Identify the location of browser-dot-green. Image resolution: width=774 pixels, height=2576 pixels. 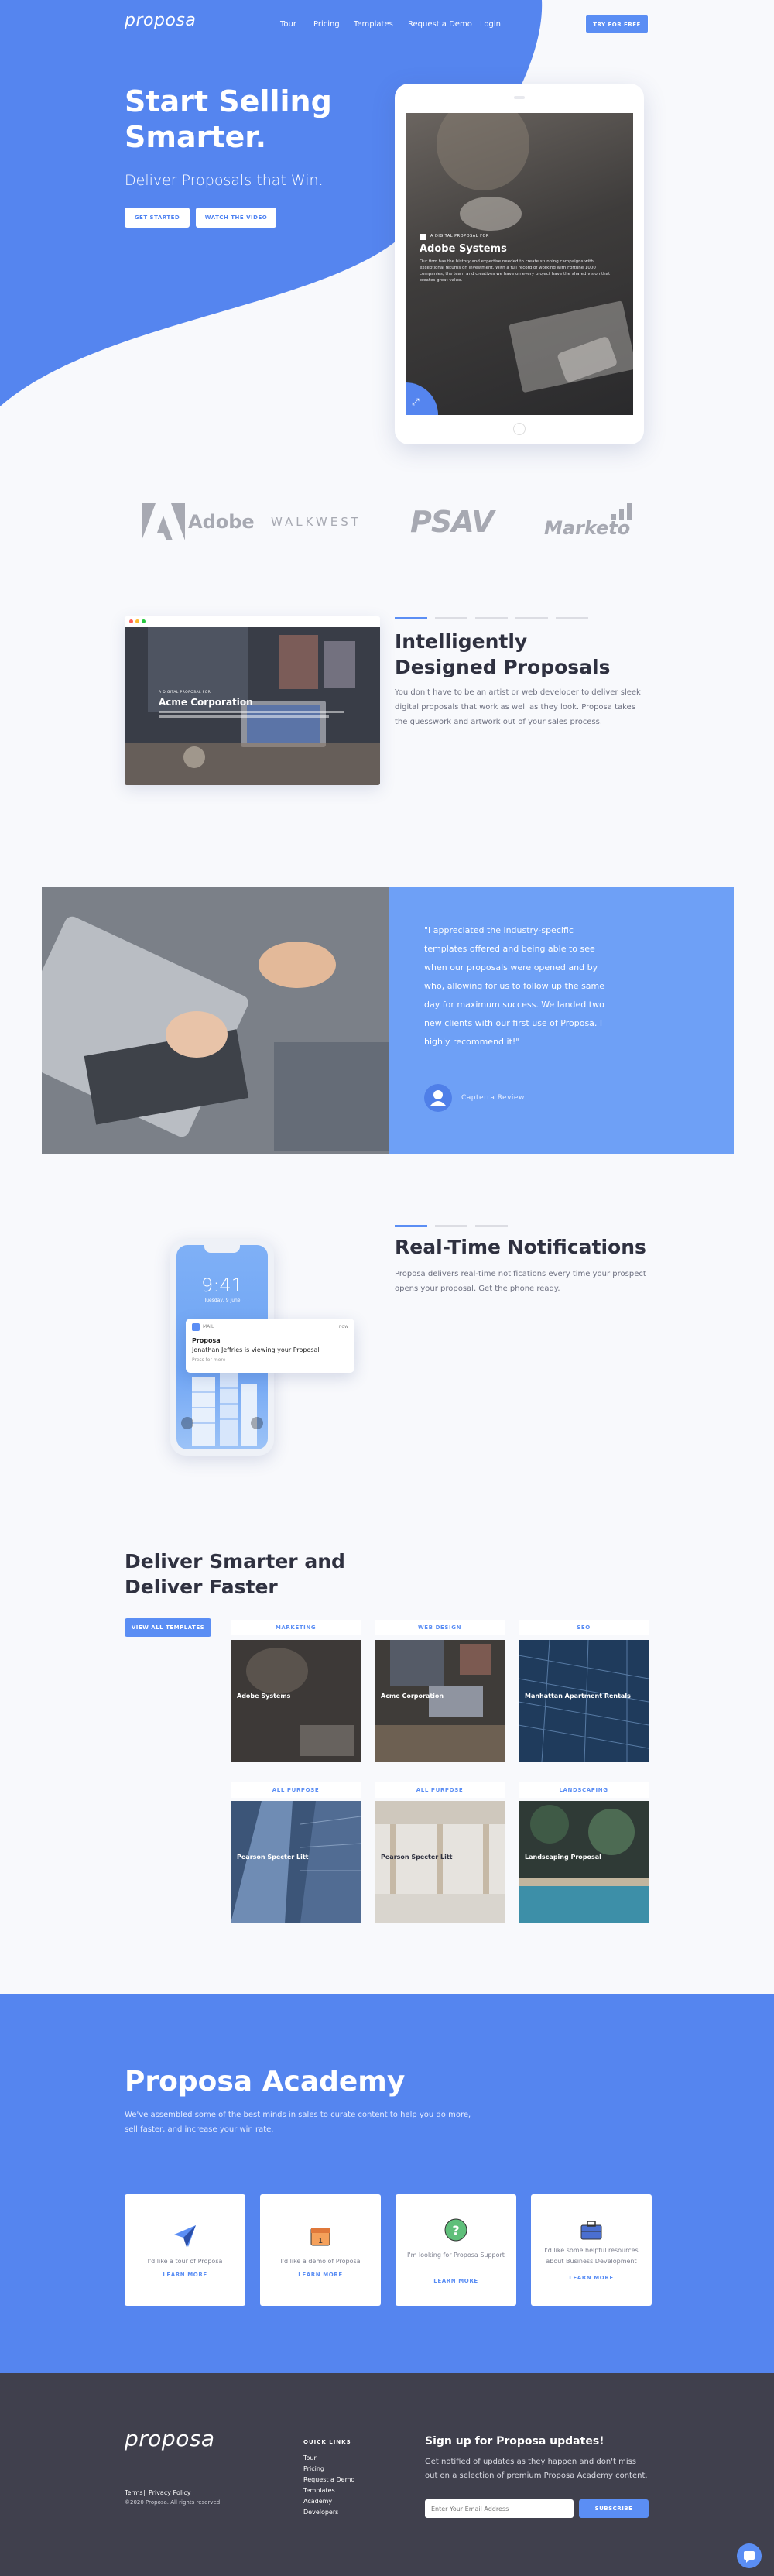
(144, 621).